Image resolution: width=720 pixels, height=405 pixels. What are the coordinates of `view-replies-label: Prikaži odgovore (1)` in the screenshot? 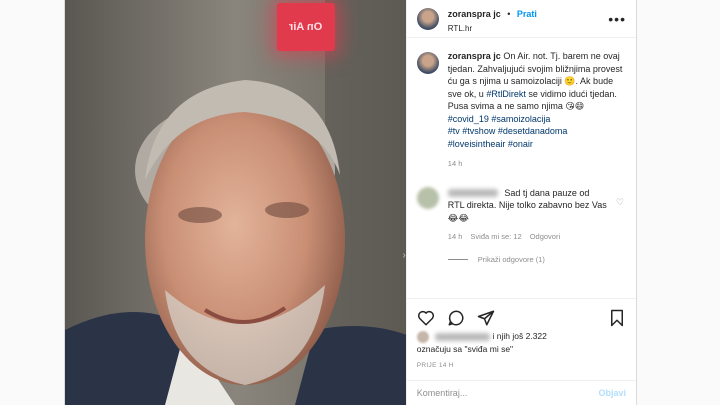 It's located at (511, 259).